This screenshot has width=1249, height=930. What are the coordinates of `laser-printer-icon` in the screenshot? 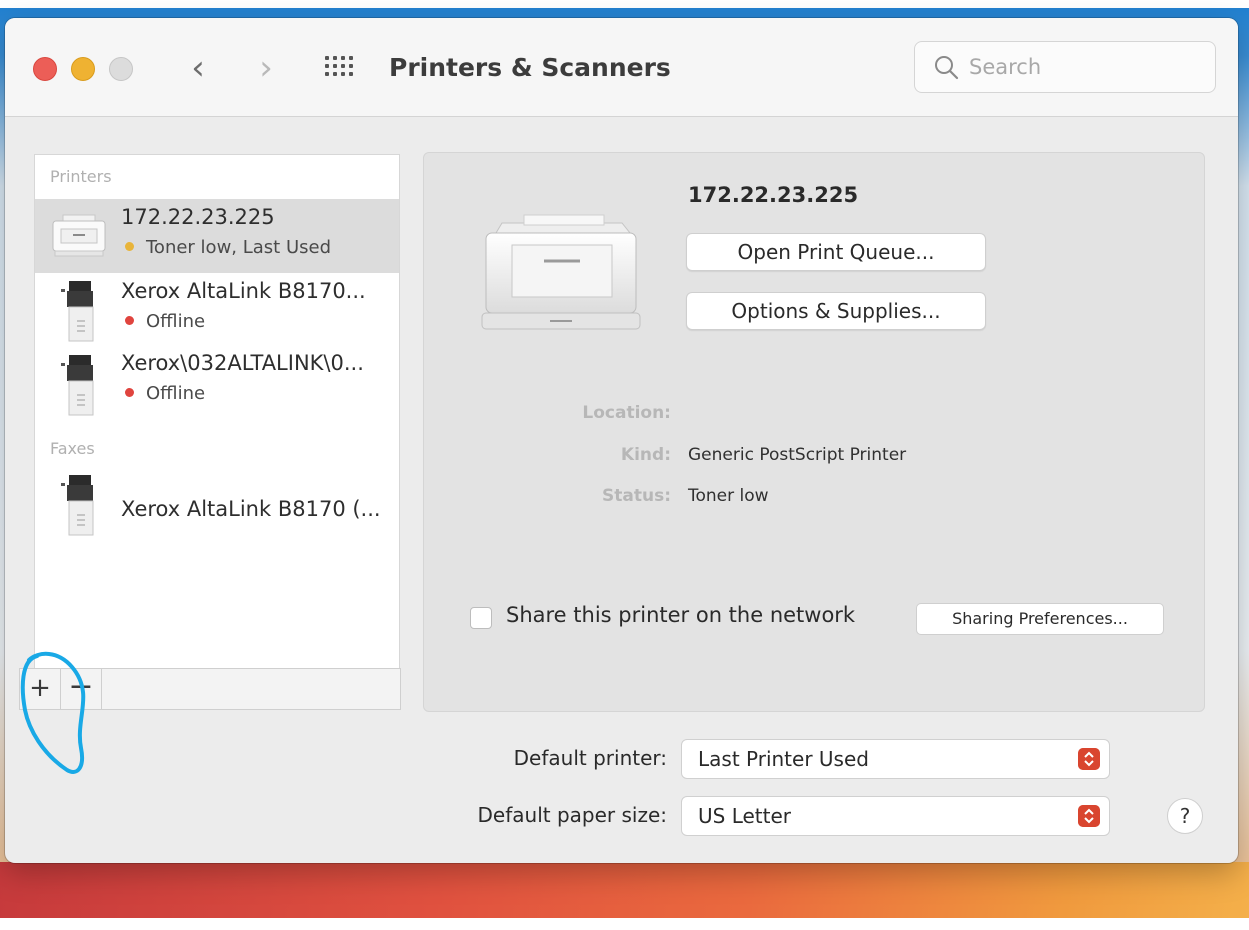 It's located at (79, 235).